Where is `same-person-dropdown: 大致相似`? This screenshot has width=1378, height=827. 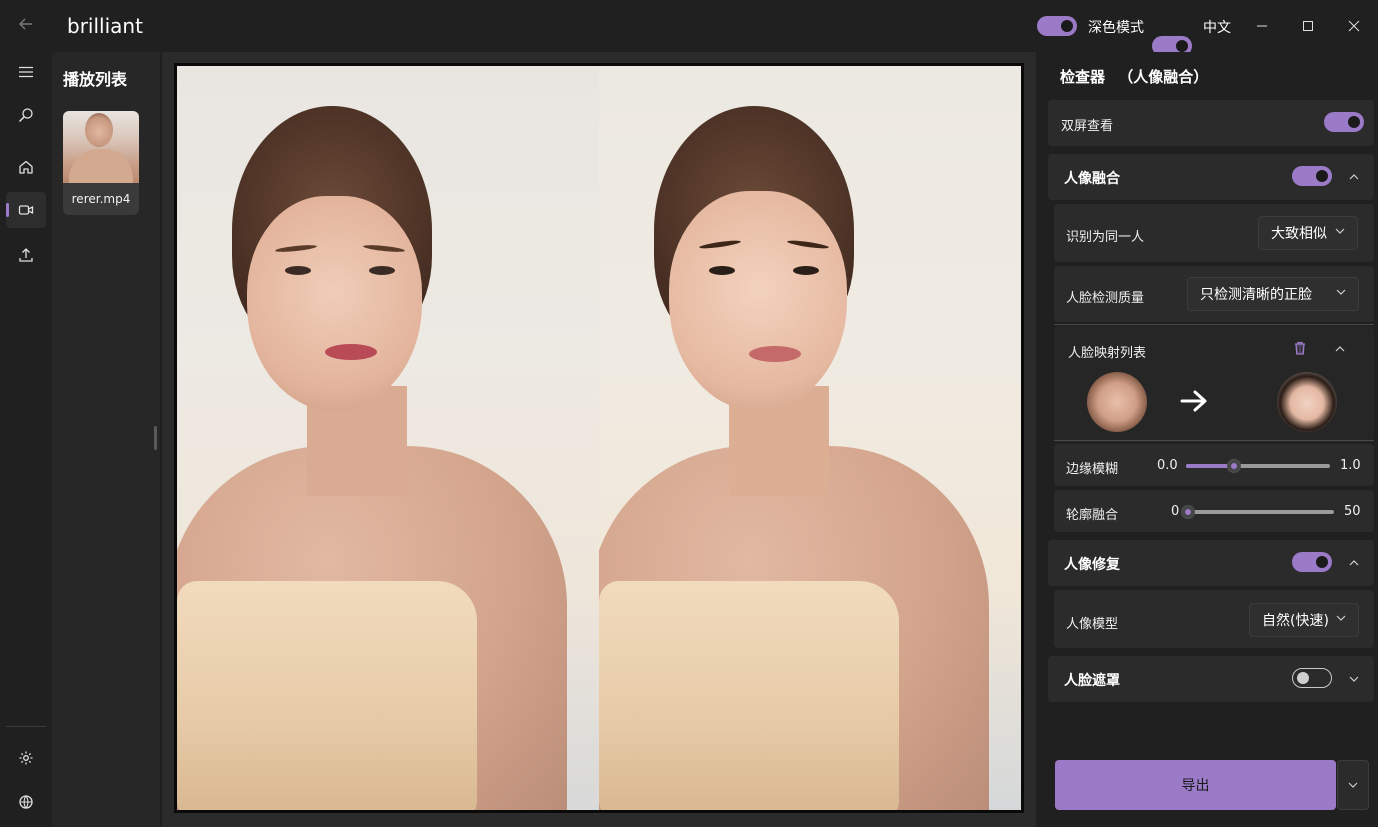 same-person-dropdown: 大致相似 is located at coordinates (1308, 233).